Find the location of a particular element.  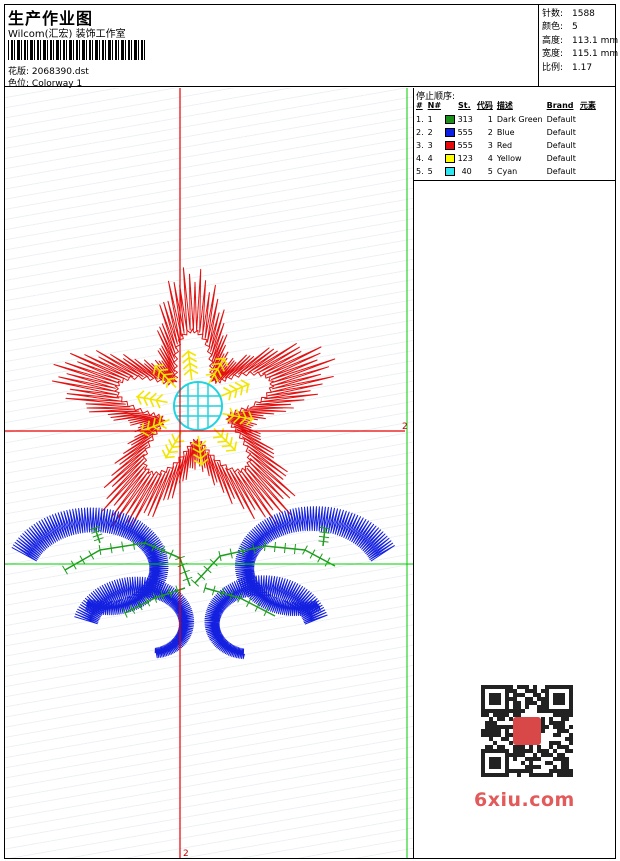

qr-code-graphic is located at coordinates (527, 731).